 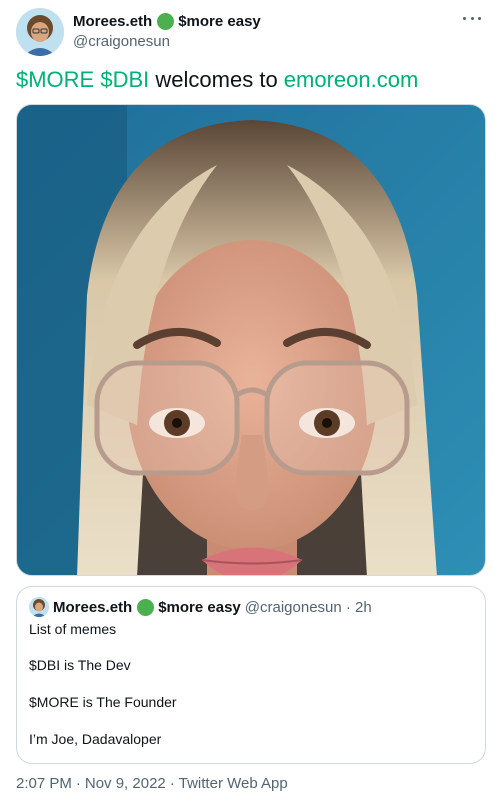 I want to click on quote-text-line: $MORE is The Founder, so click(x=103, y=702).